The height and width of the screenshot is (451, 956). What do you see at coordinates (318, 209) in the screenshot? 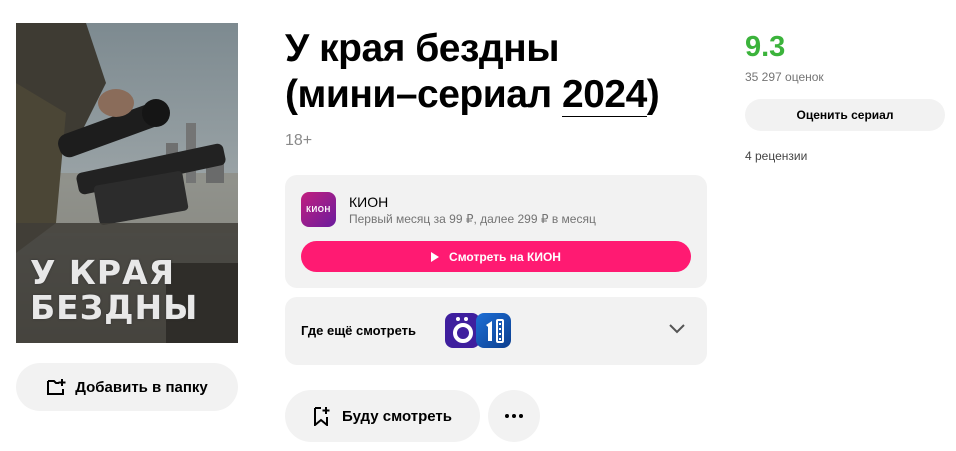
I see `kion-logo-icon: КИОН` at bounding box center [318, 209].